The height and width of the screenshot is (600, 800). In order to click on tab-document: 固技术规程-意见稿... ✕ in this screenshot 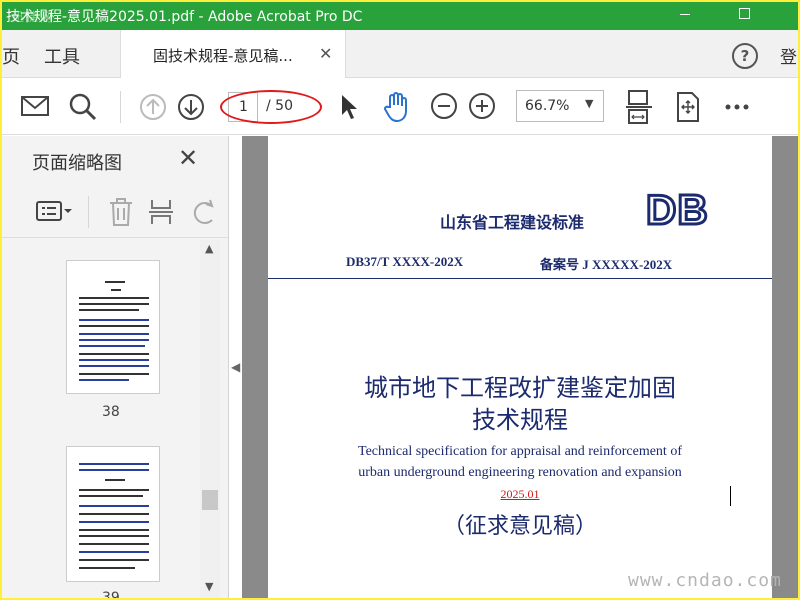, I will do `click(233, 54)`.